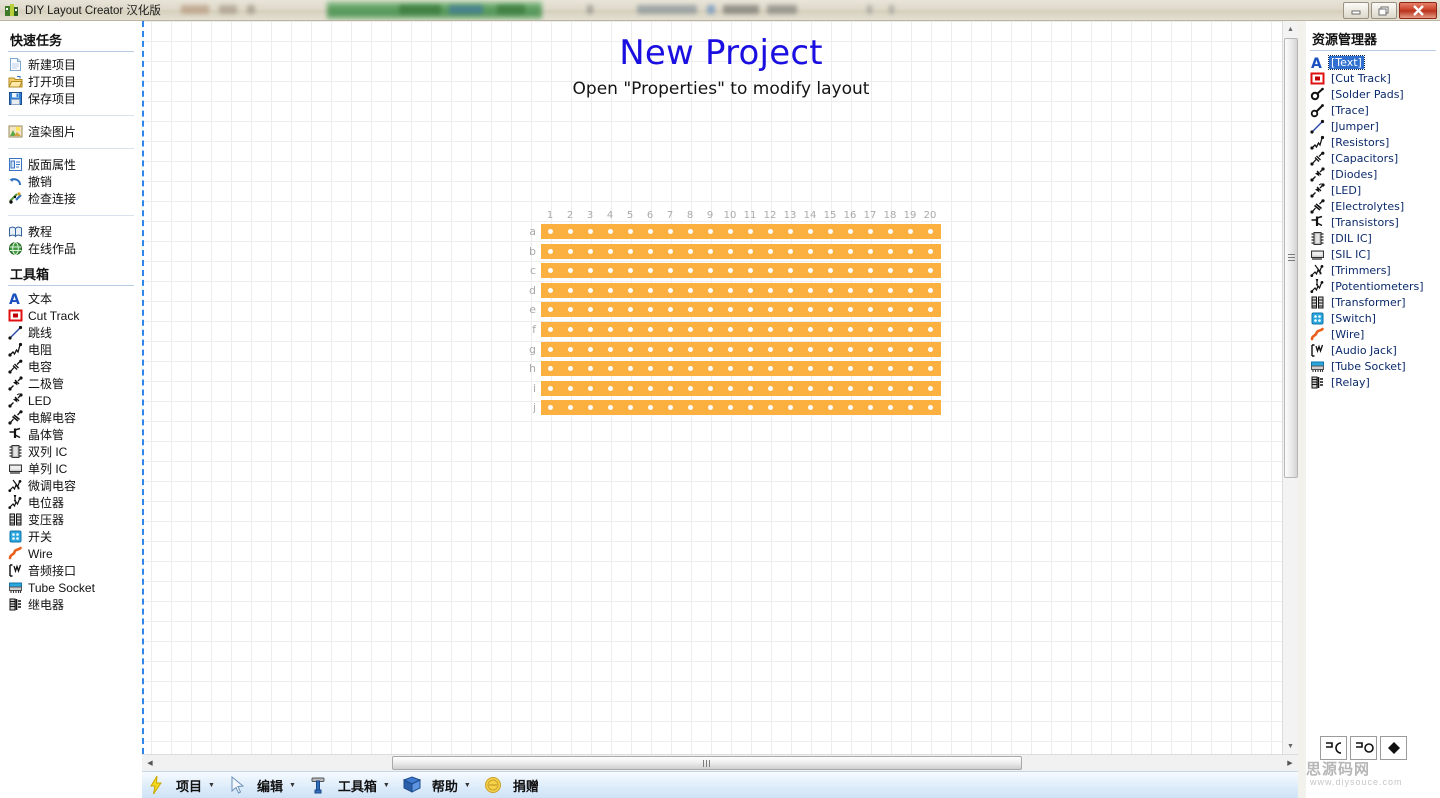 The image size is (1440, 798). What do you see at coordinates (71, 164) in the screenshot?
I see `sidebar-item-board-properties: 版面属性` at bounding box center [71, 164].